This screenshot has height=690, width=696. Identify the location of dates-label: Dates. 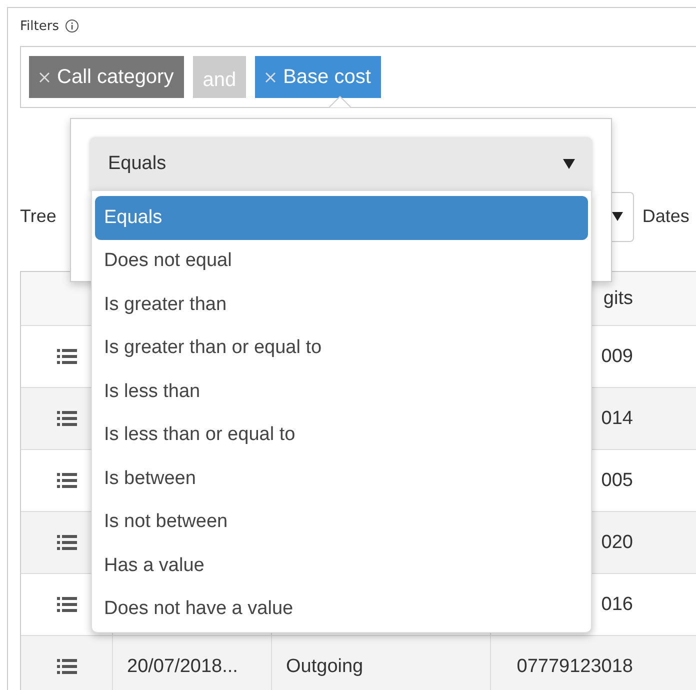
(666, 216).